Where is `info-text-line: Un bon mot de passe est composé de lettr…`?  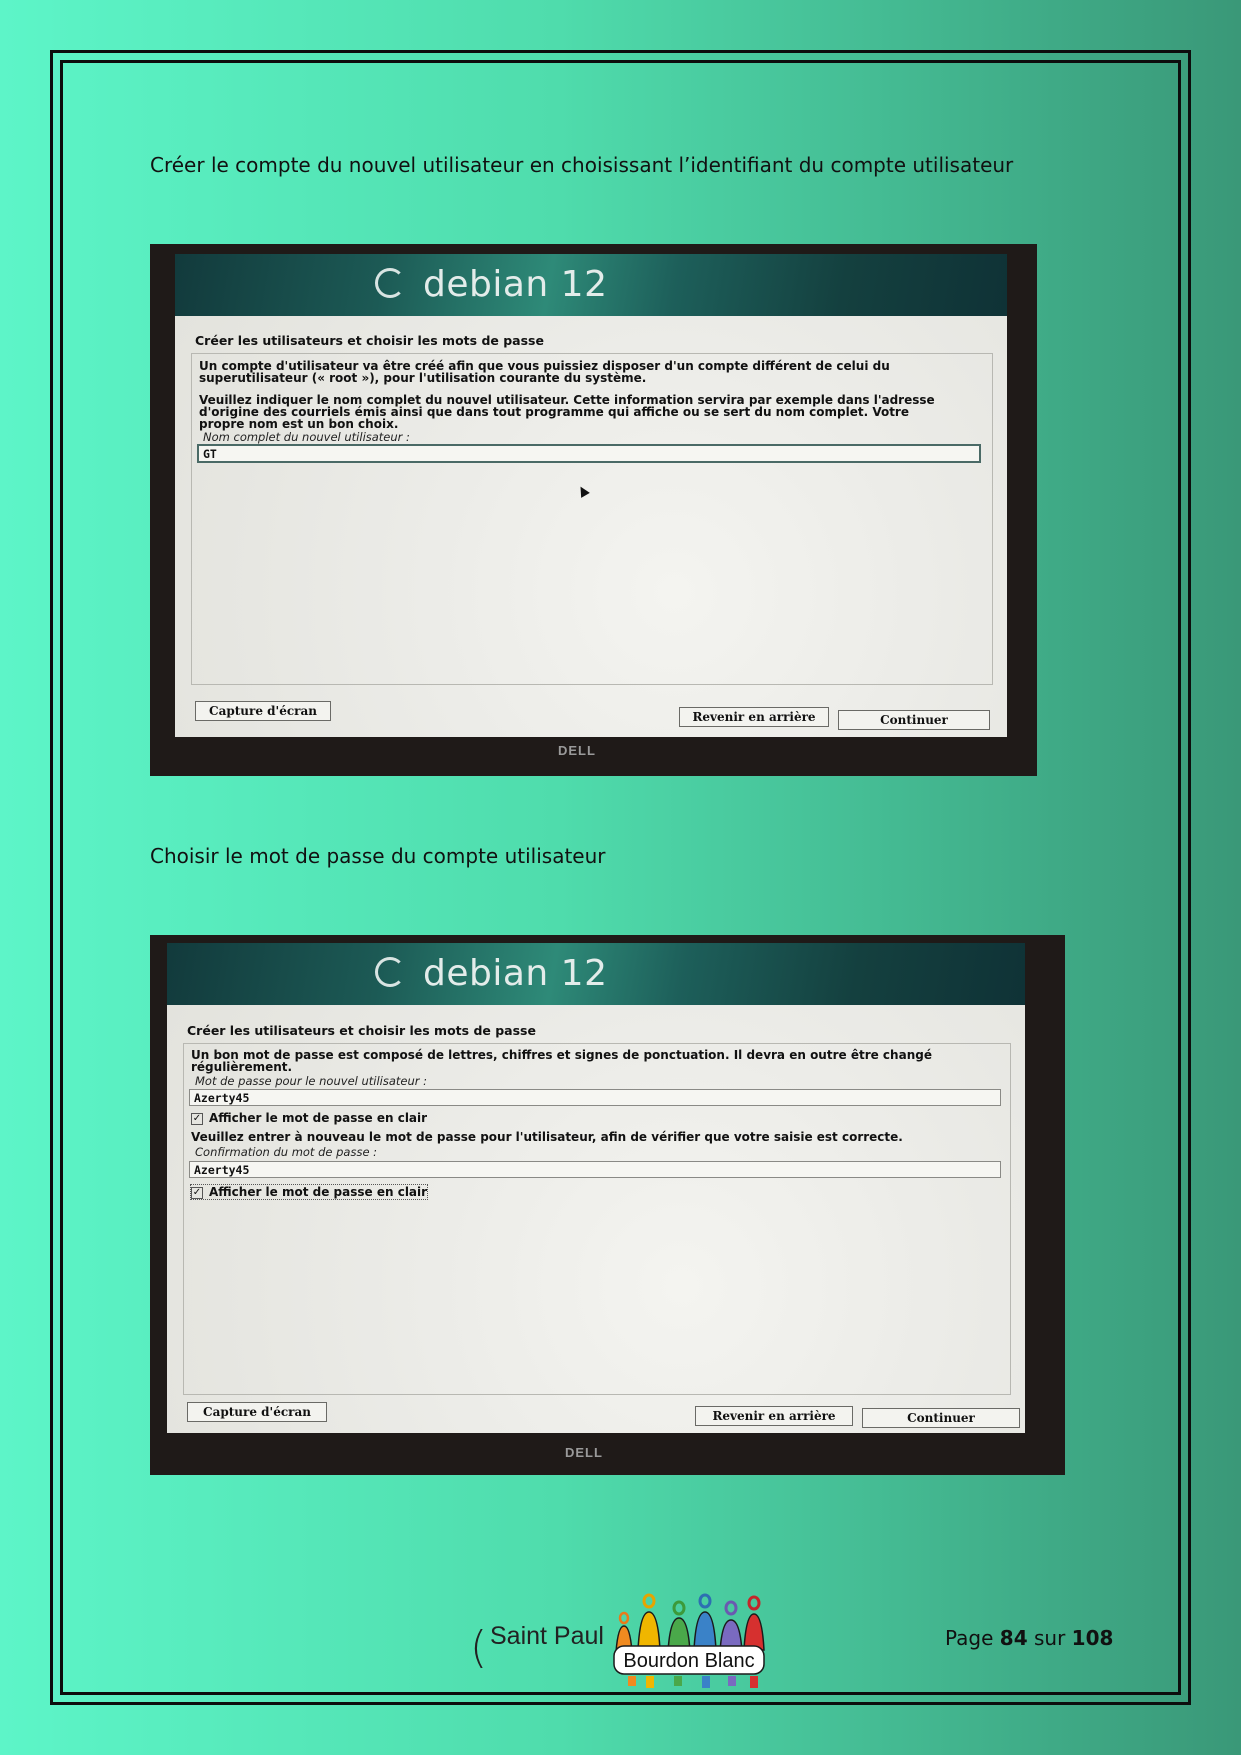 info-text-line: Un bon mot de passe est composé de lettr… is located at coordinates (561, 1055).